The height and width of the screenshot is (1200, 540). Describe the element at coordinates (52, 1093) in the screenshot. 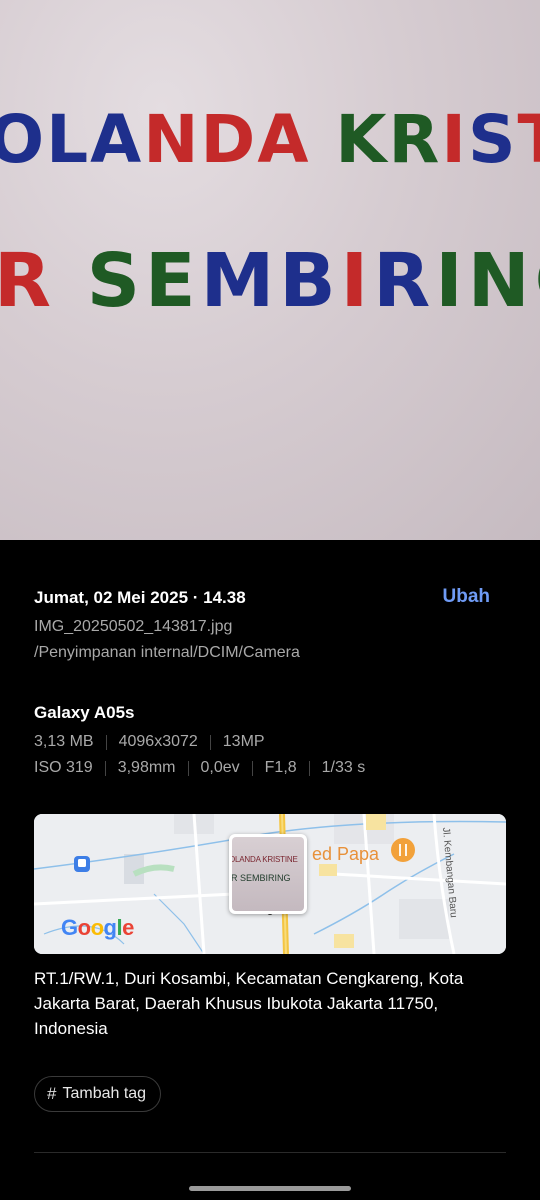

I see `hash-icon: #` at that location.